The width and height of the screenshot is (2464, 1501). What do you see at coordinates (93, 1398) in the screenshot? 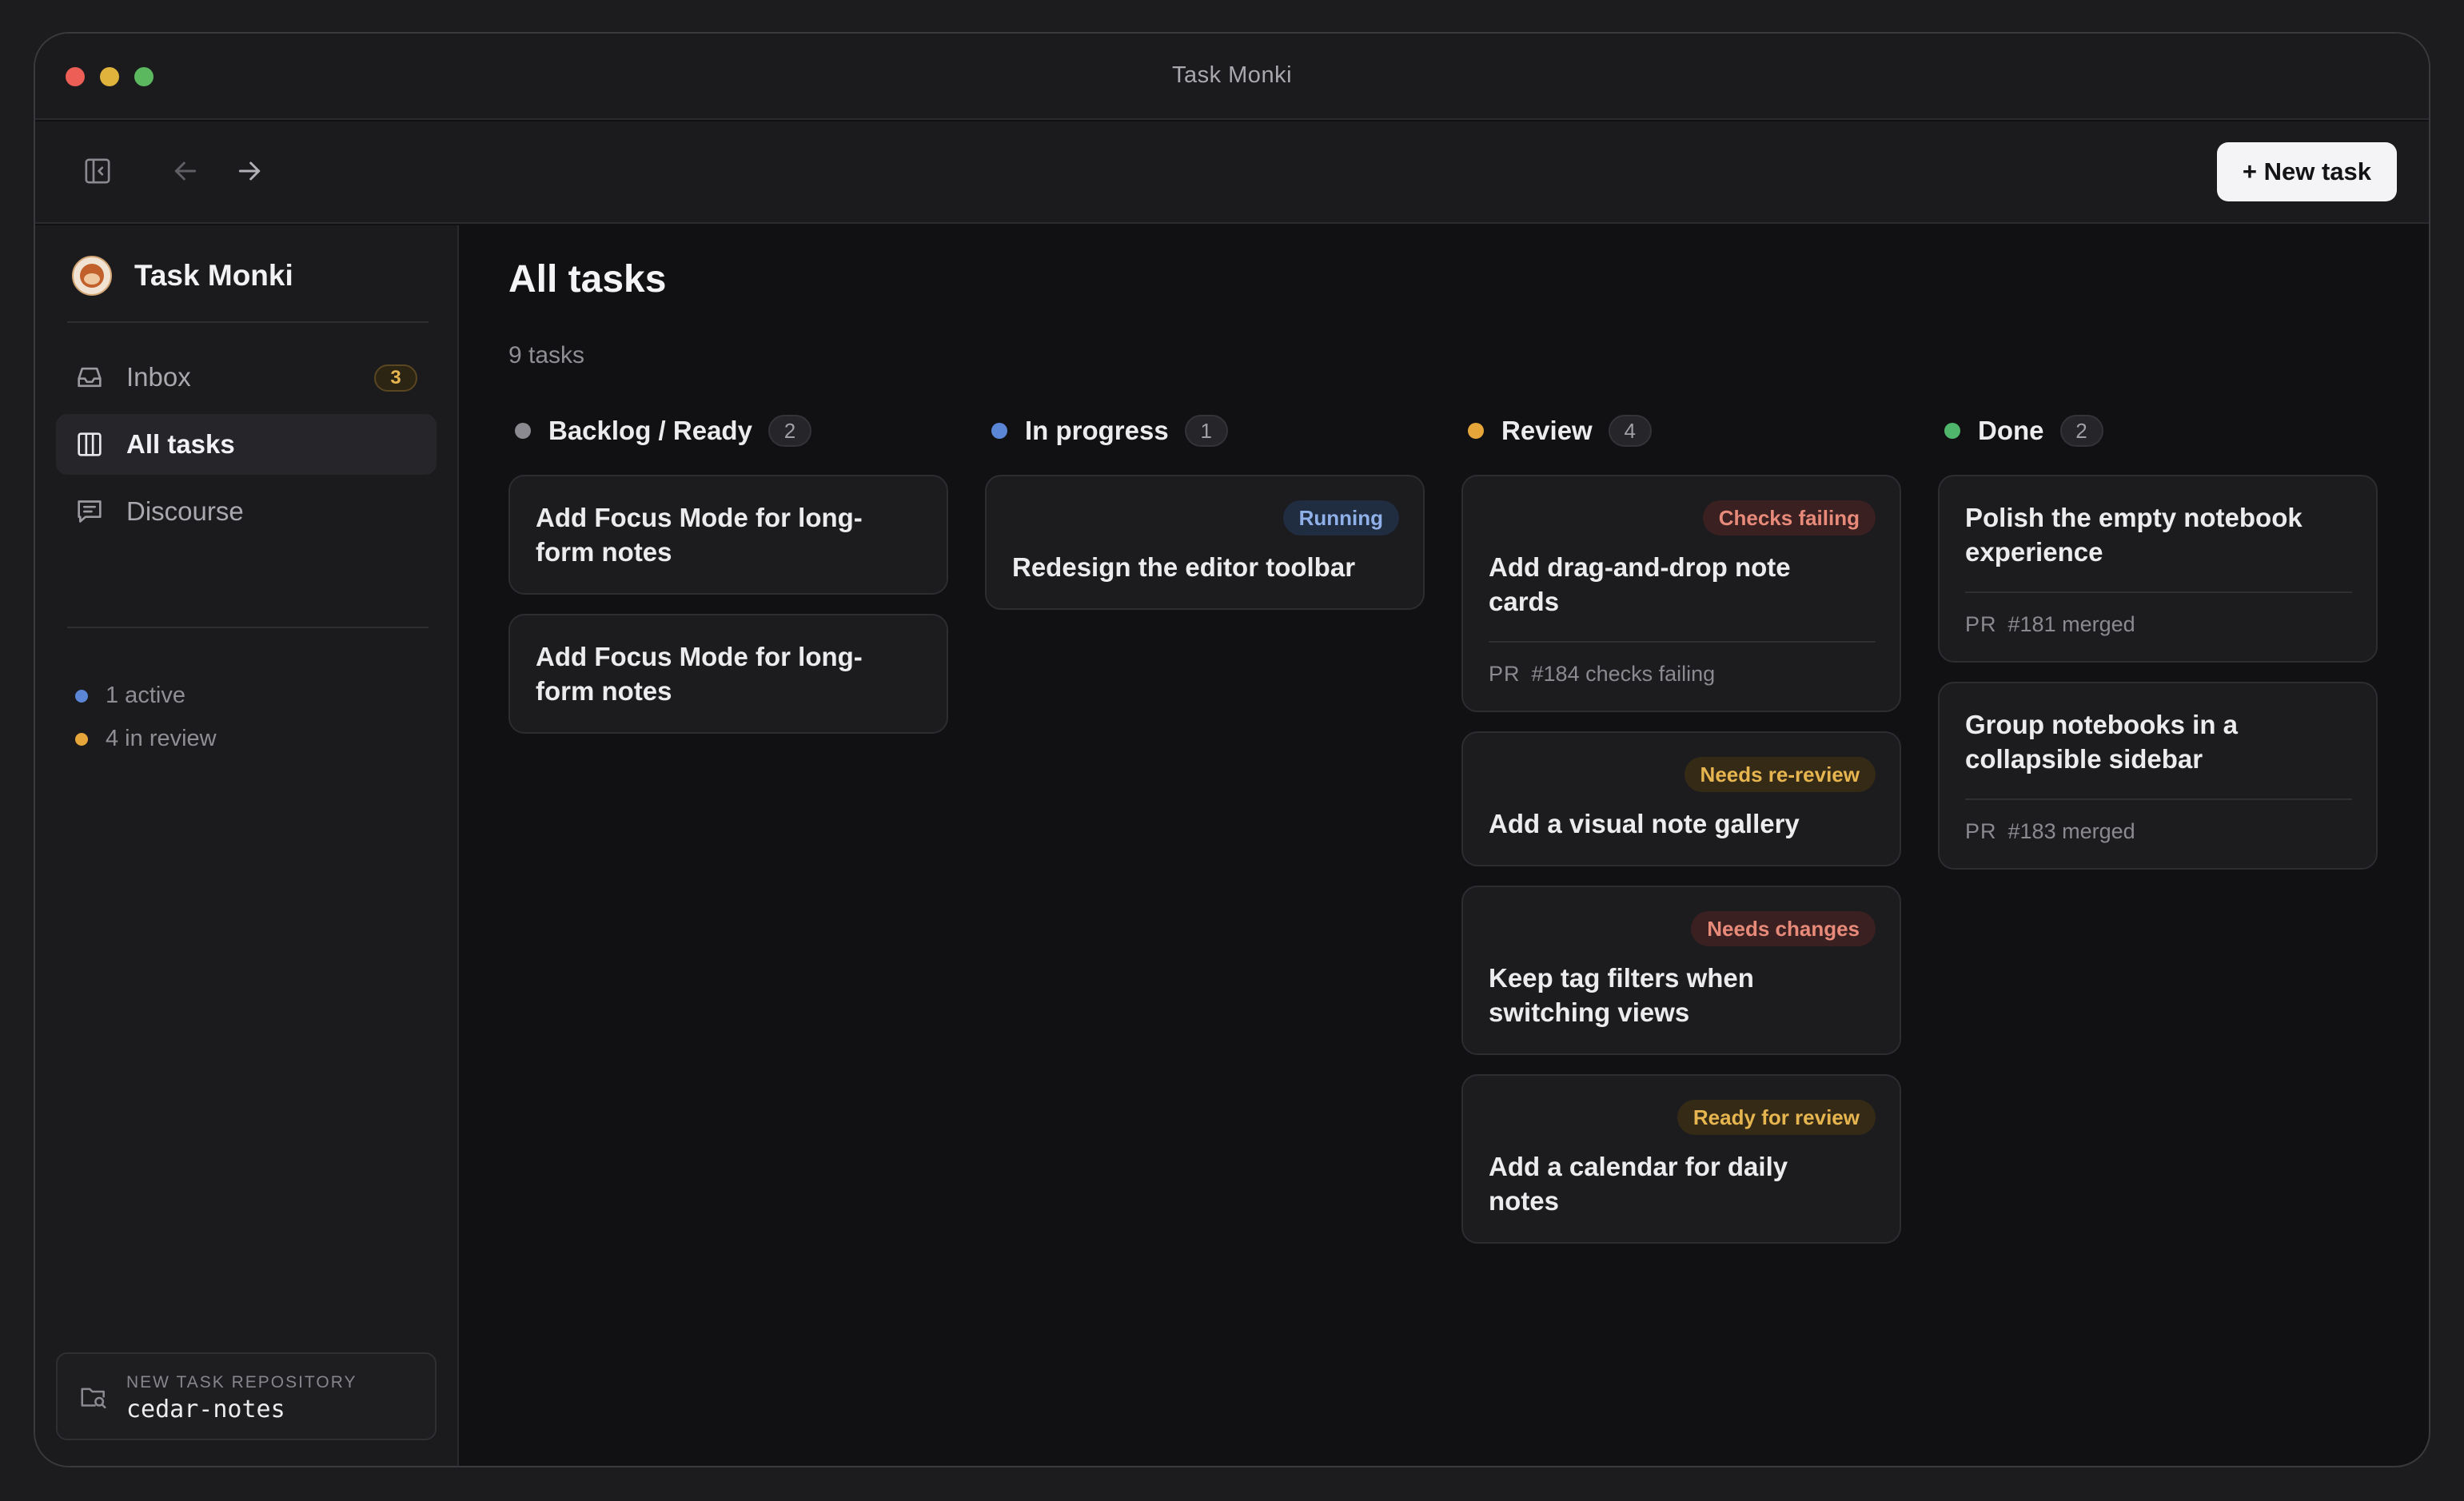
I see `folder-repo-icon` at bounding box center [93, 1398].